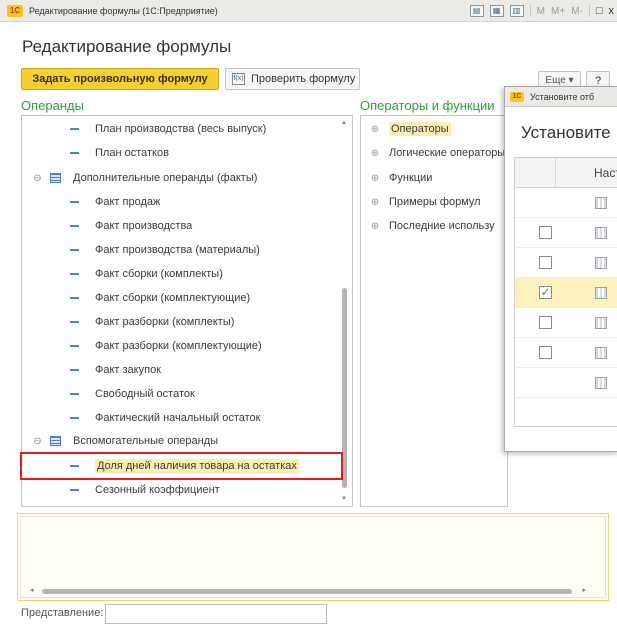 Image resolution: width=617 pixels, height=636 pixels. What do you see at coordinates (181, 466) in the screenshot?
I see `selection-highlight-box` at bounding box center [181, 466].